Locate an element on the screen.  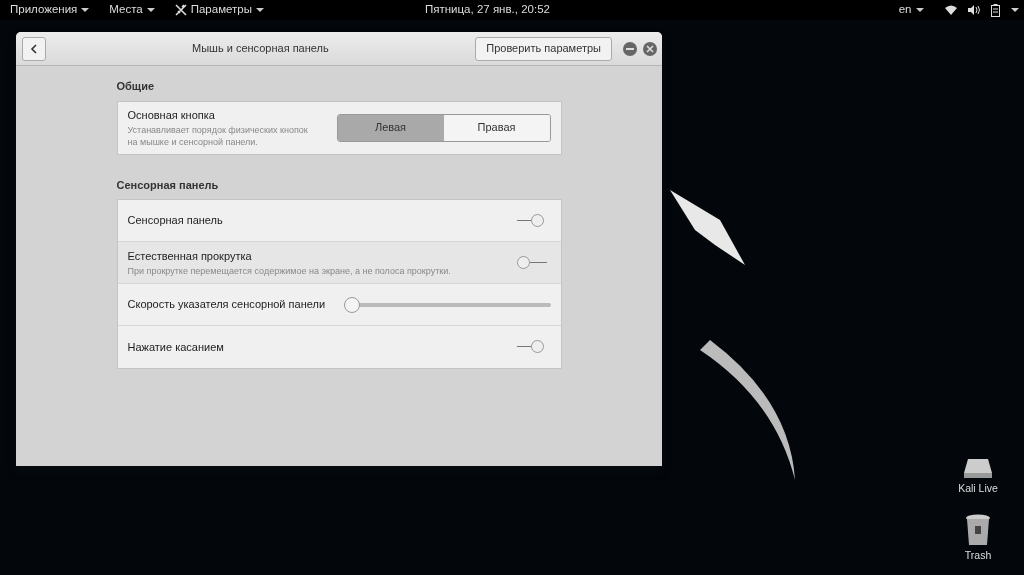
setting-label: Естественная прокрутка is located at coordinates (190, 257).